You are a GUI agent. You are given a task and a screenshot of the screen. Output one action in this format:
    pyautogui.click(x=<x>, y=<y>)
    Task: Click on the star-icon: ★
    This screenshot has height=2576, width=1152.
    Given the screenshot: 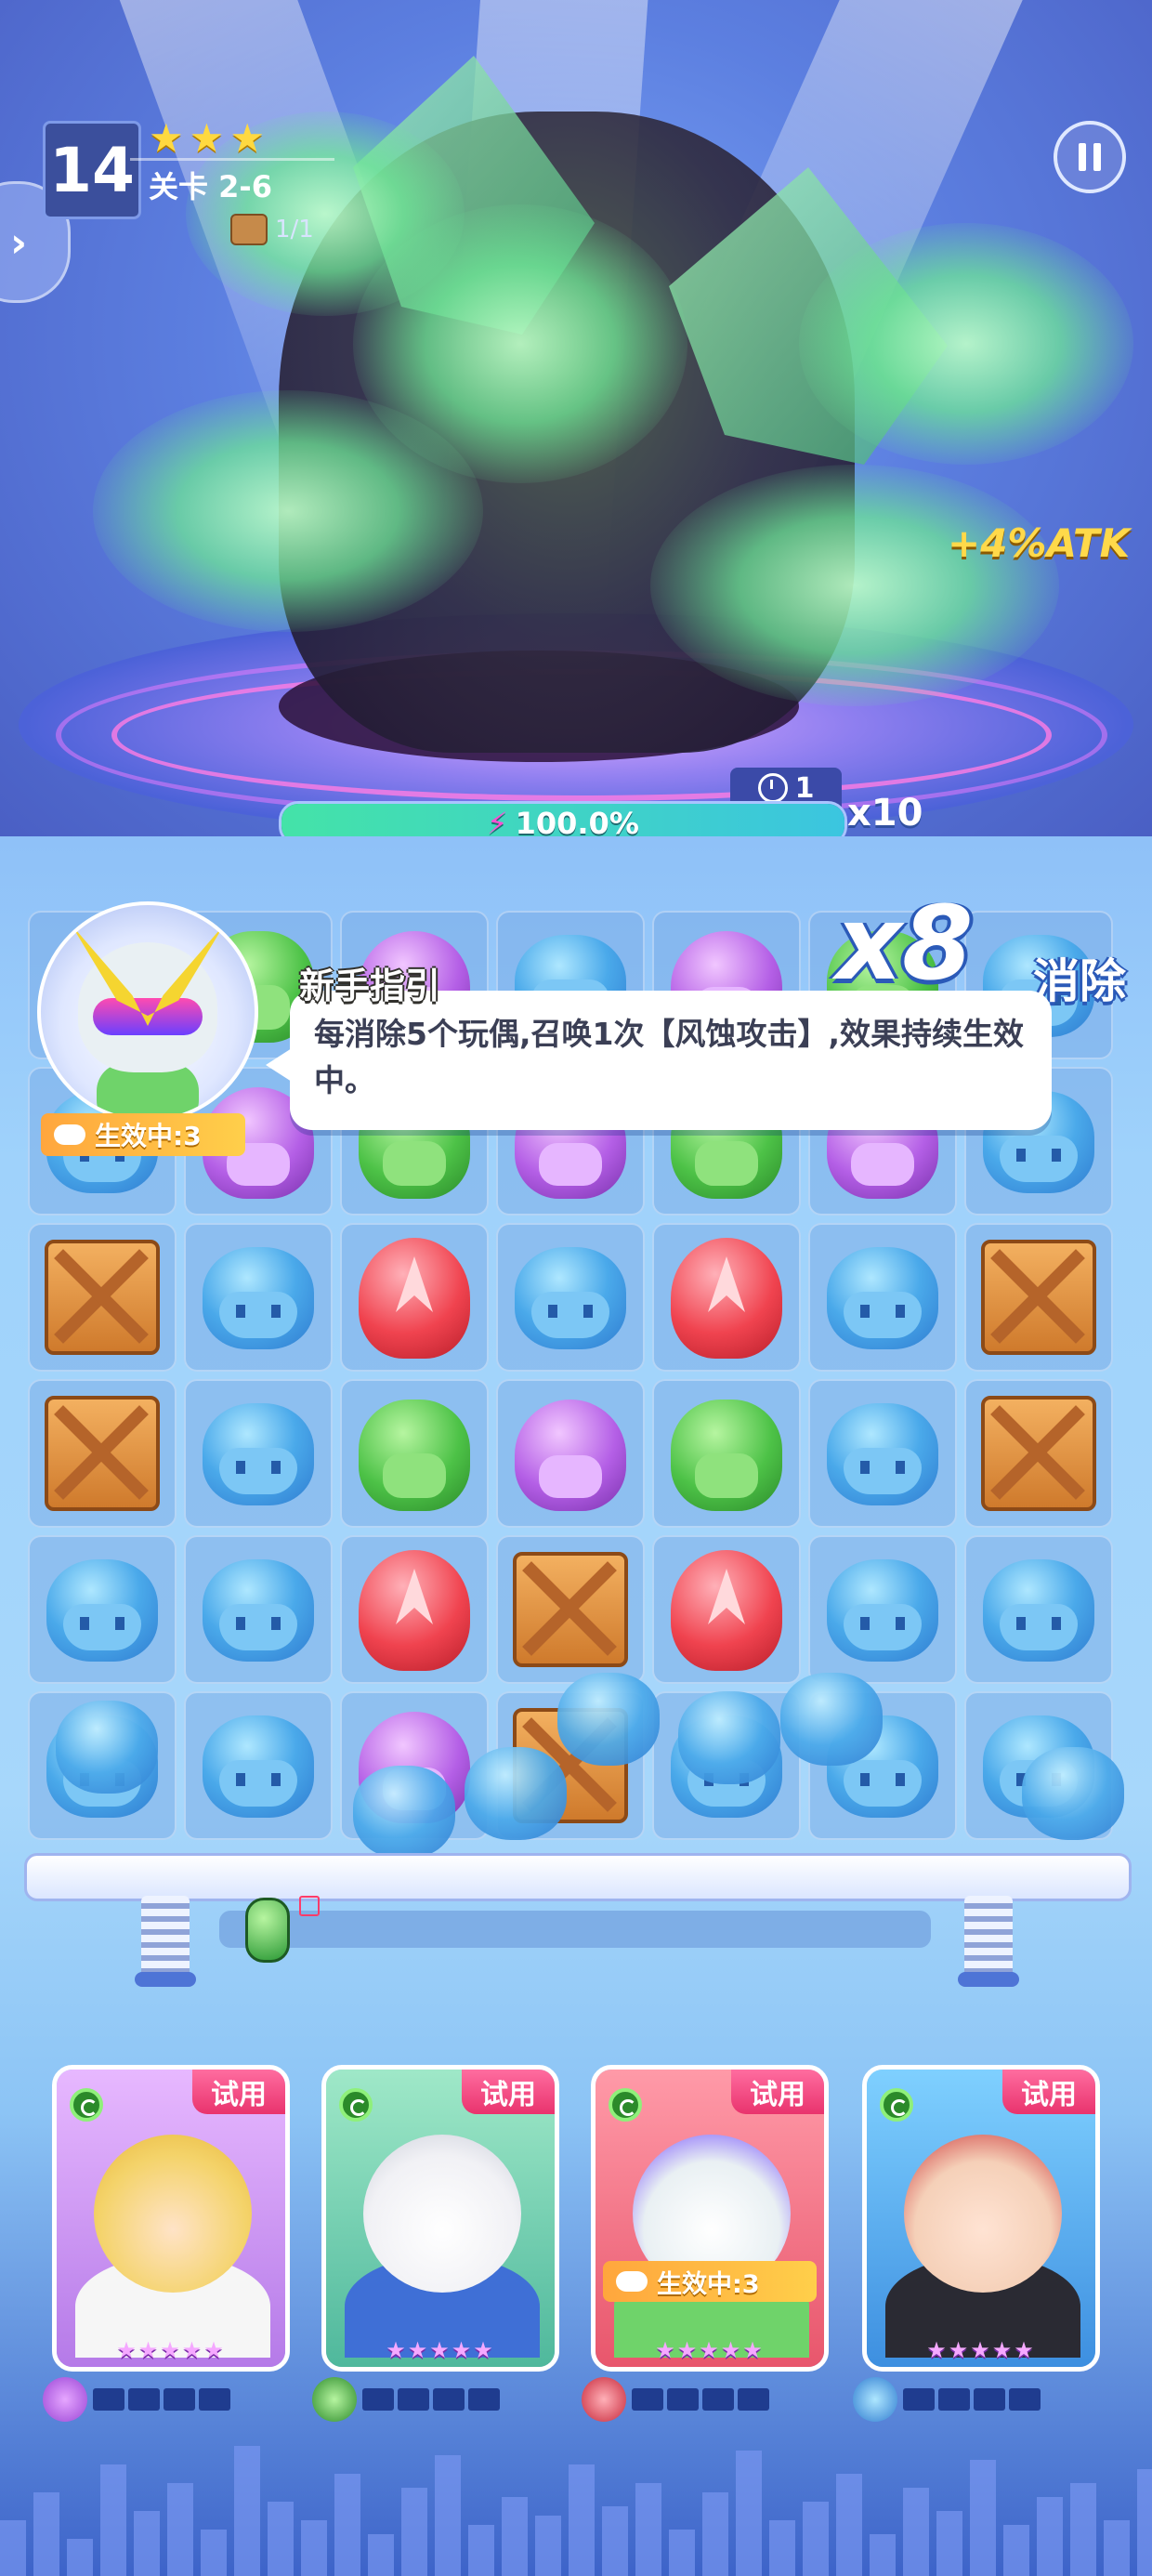 What is the action you would take?
    pyautogui.click(x=166, y=138)
    